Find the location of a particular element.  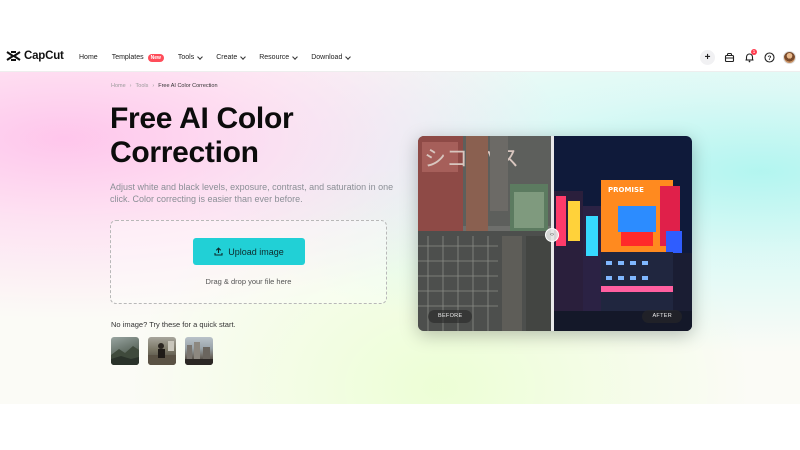

before-after-preview: シコ パス PROMISE is located at coordinates (555, 233).